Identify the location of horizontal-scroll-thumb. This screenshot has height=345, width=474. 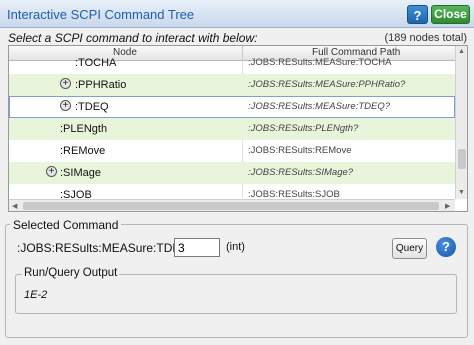
(231, 206).